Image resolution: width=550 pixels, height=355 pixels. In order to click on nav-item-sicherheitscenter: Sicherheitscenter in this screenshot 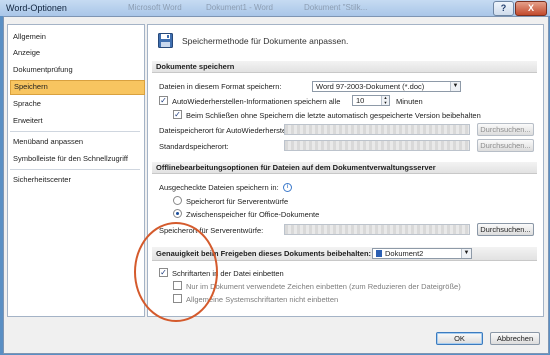, I will do `click(76, 179)`.